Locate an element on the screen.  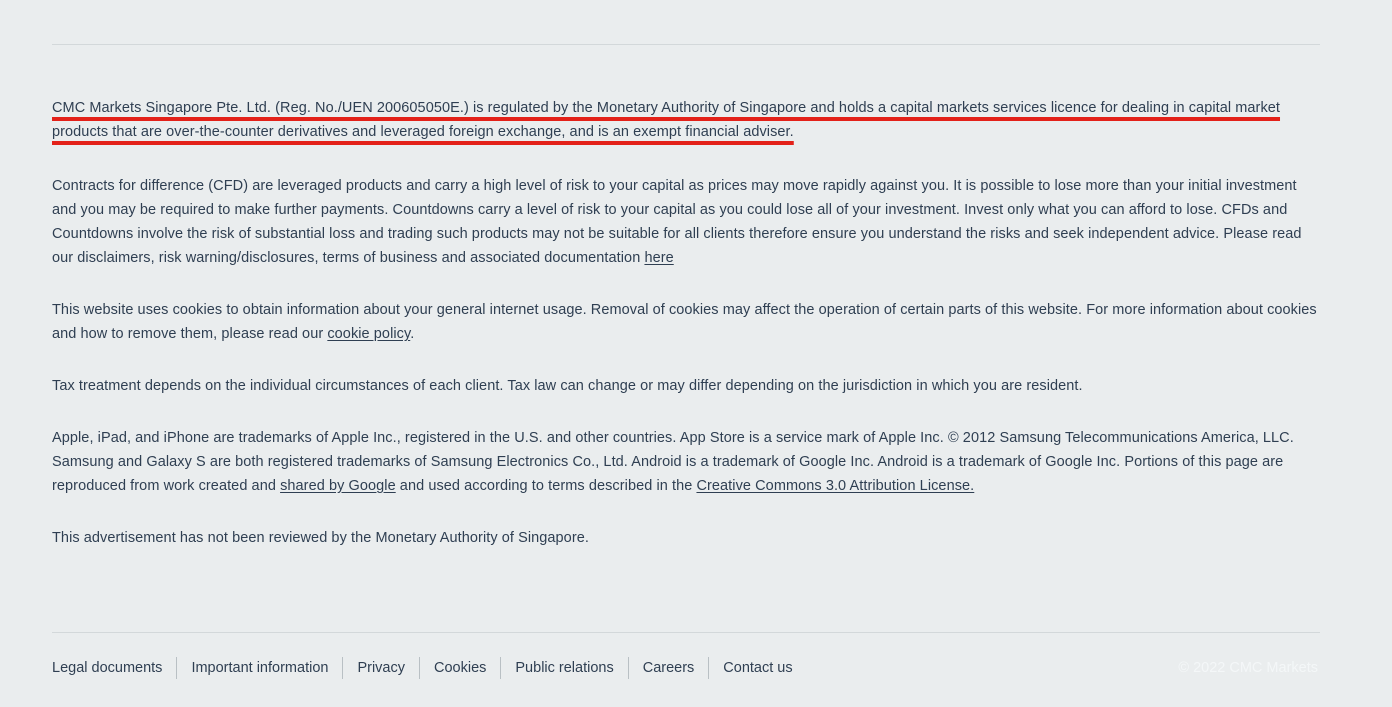
shared-by-google-link: shared by Google is located at coordinates (338, 486).